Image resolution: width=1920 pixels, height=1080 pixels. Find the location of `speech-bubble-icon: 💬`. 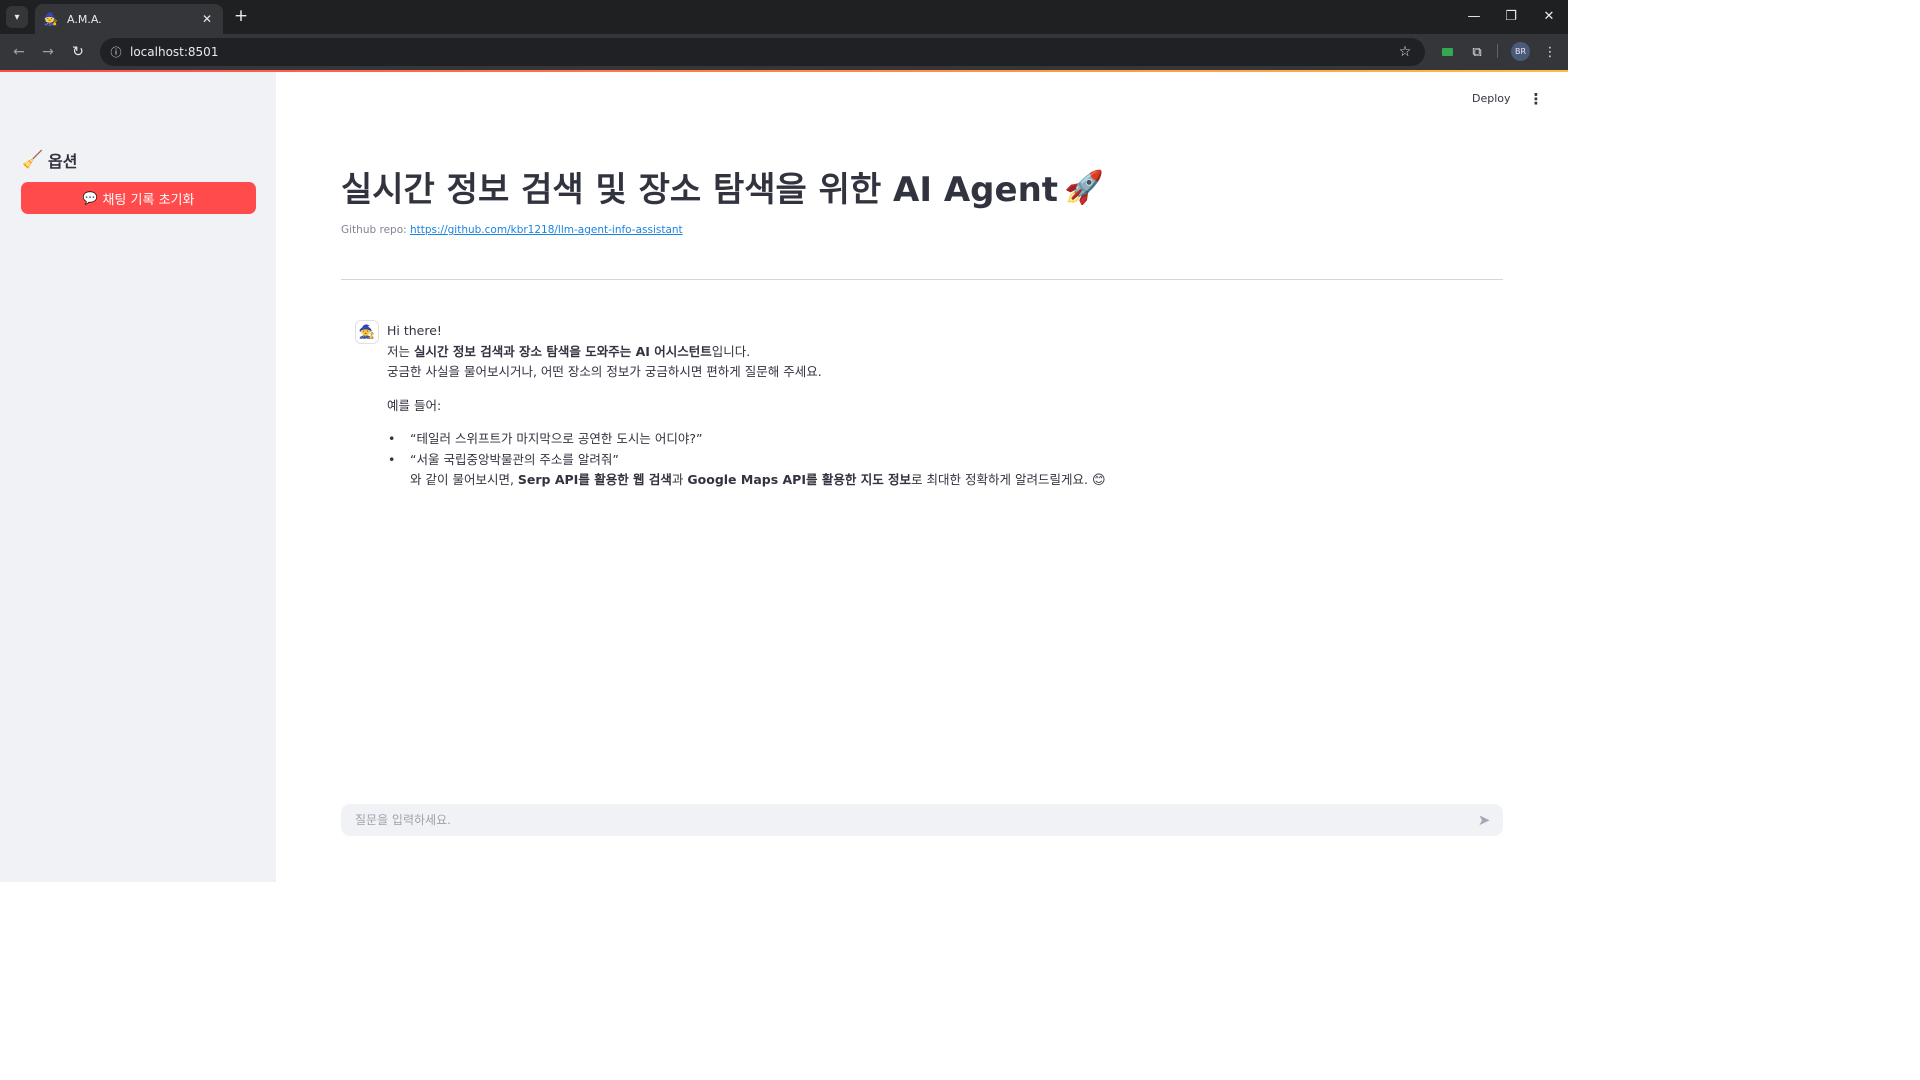

speech-bubble-icon: 💬 is located at coordinates (90, 198).